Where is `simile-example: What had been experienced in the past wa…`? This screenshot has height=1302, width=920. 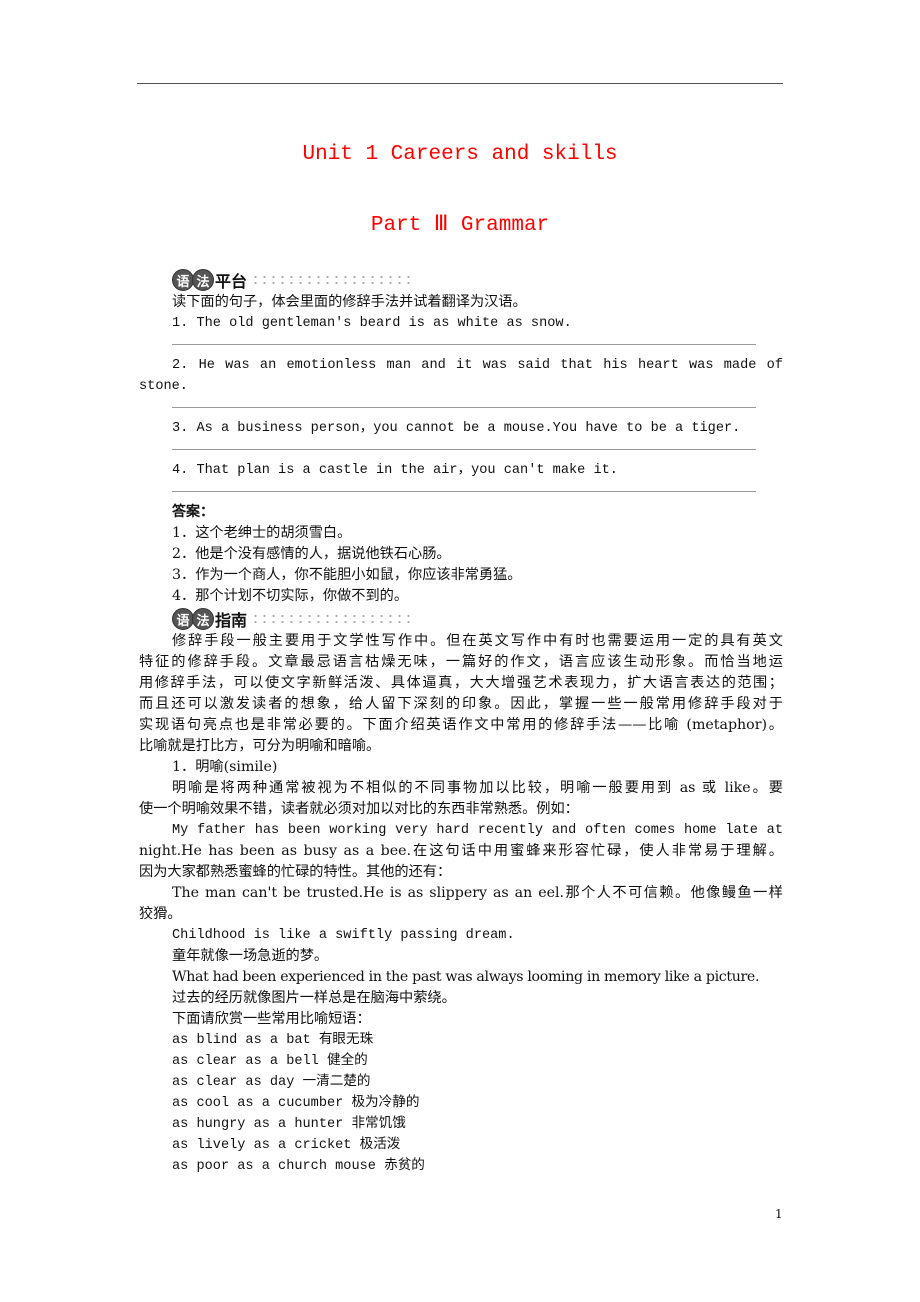 simile-example: What had been experienced in the past wa… is located at coordinates (466, 977).